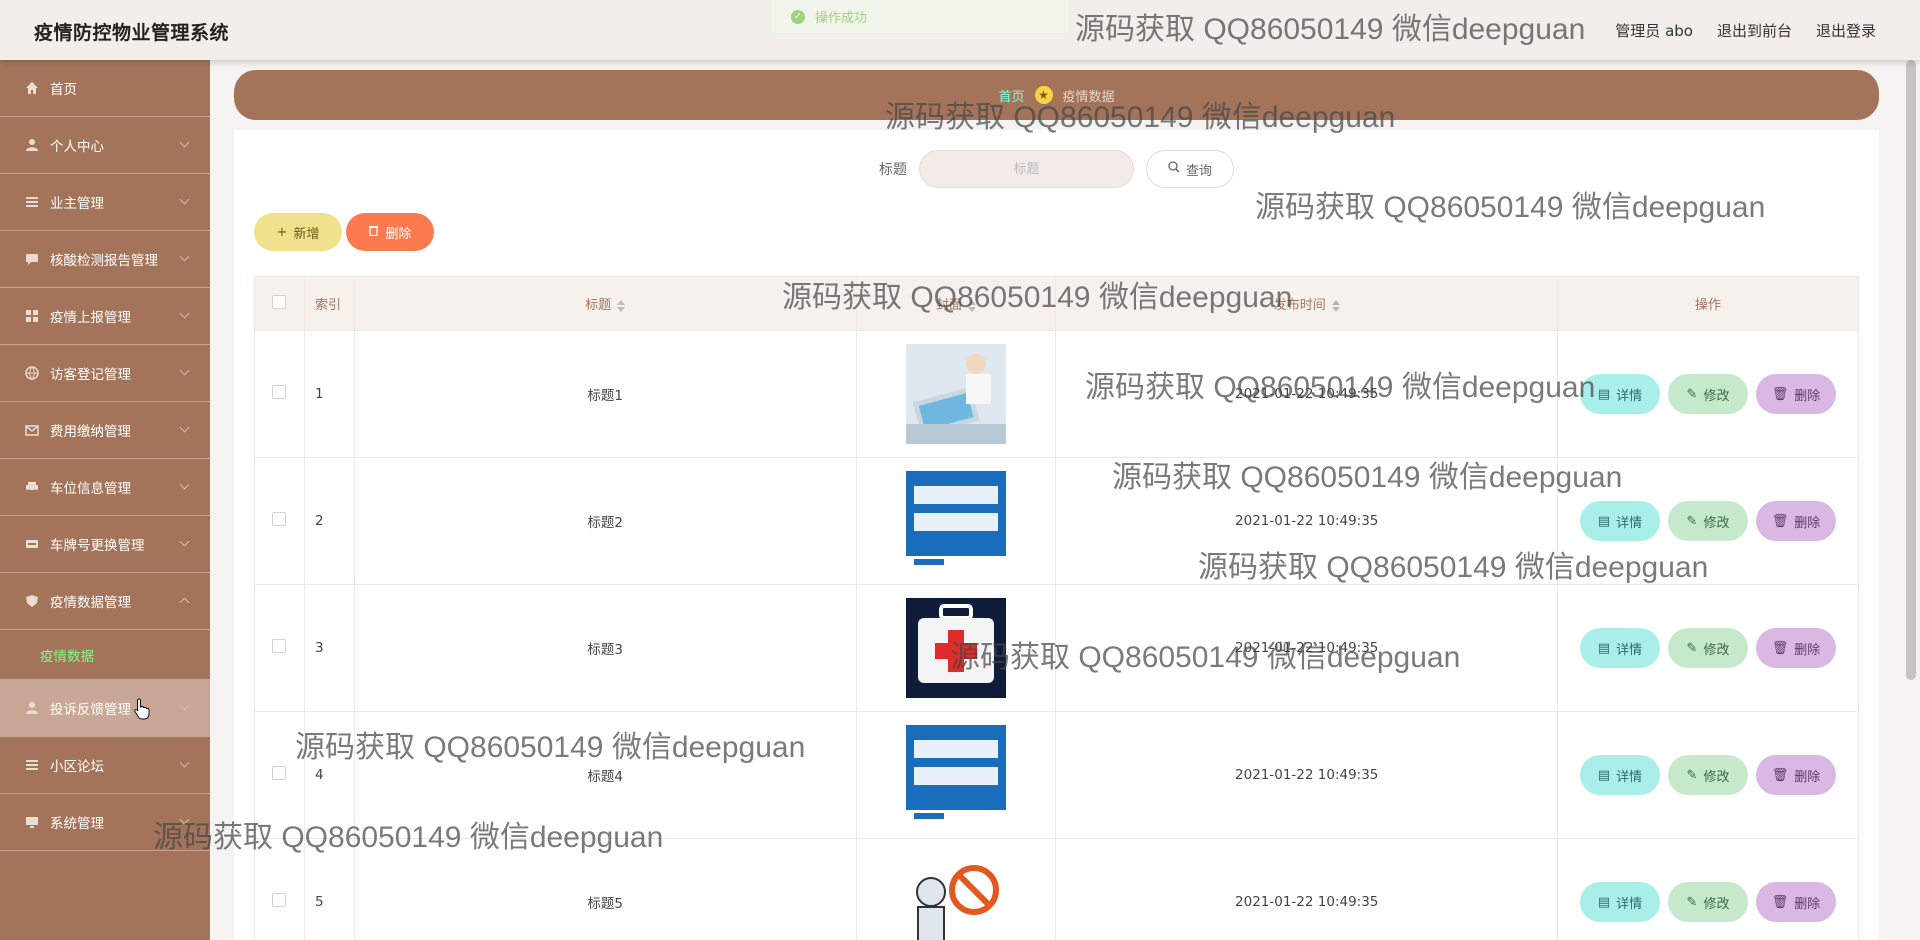 The image size is (1920, 940). I want to click on sidebar-item-label: 系统管理, so click(77, 824).